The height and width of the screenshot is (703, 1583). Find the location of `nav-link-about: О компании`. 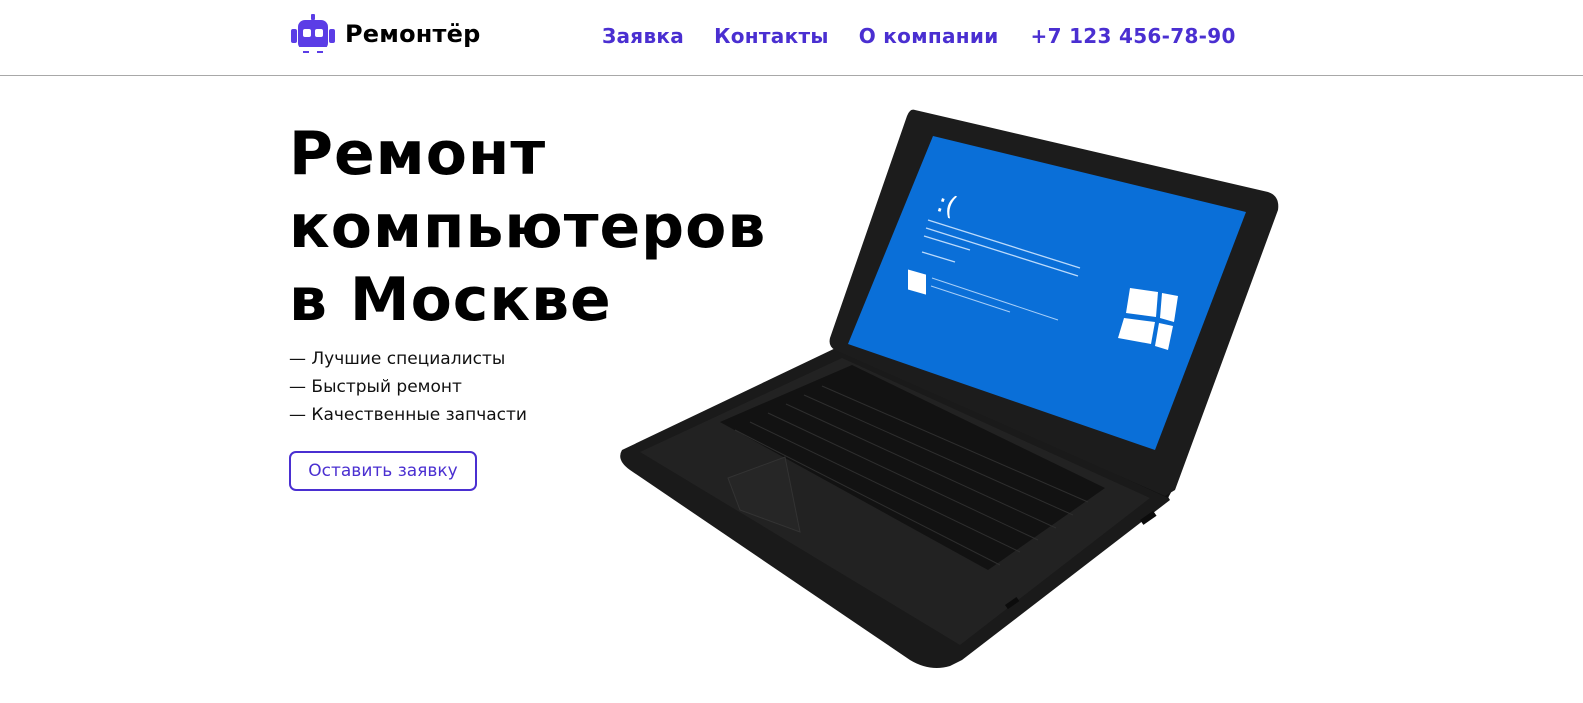

nav-link-about: О компании is located at coordinates (929, 36).